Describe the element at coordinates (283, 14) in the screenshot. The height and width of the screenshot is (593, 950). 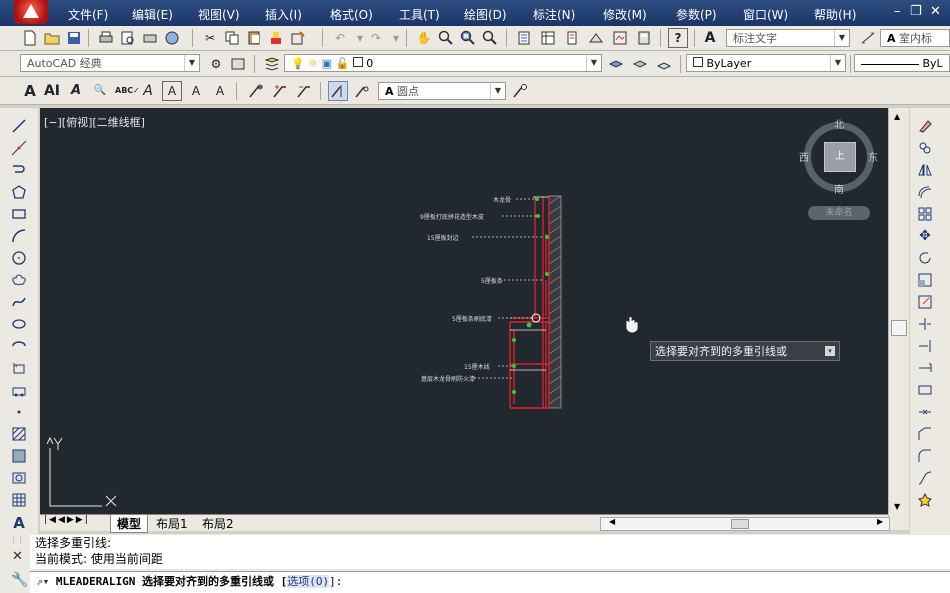
I see `menu-insert: 插入(I)` at that location.